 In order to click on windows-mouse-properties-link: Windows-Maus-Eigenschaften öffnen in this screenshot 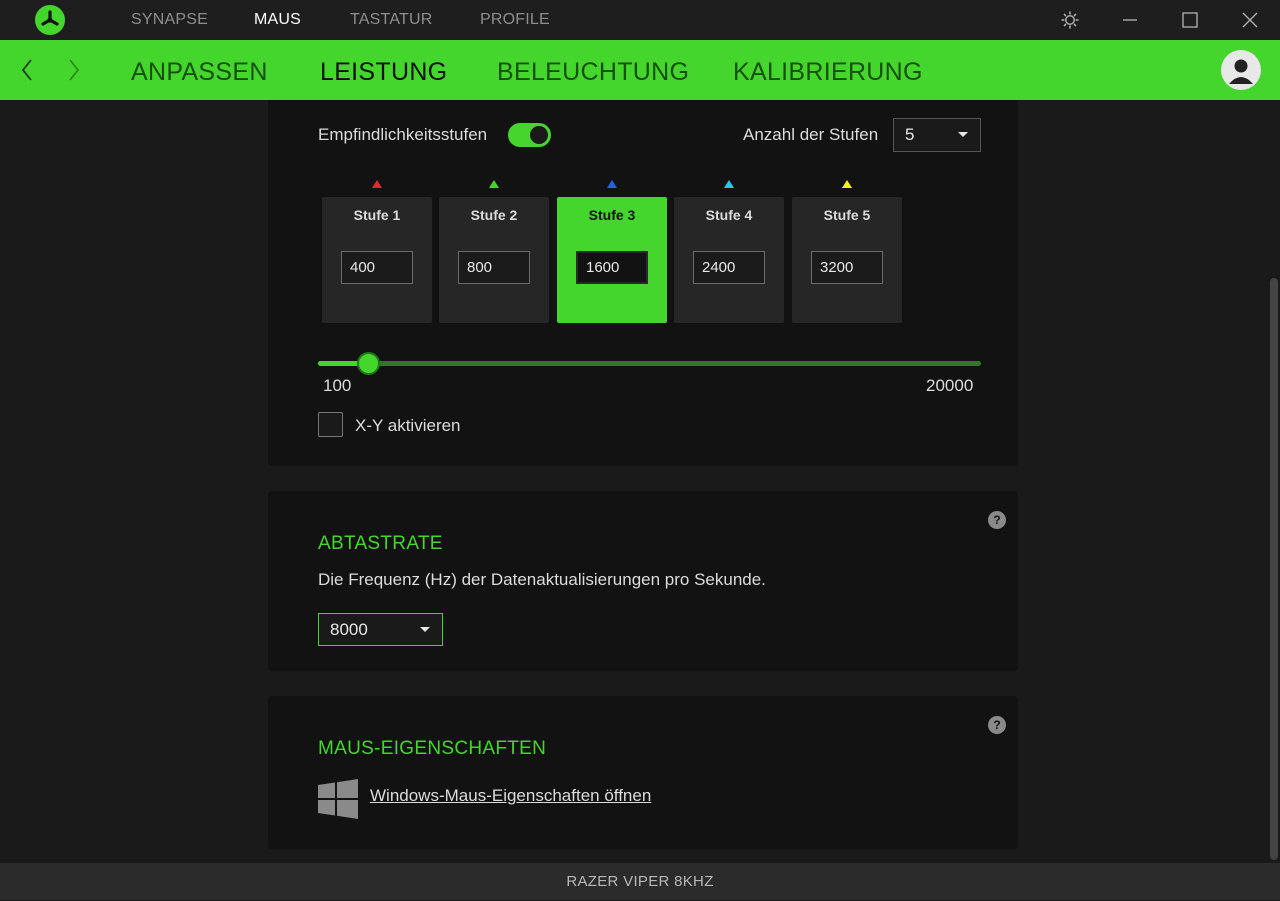, I will do `click(510, 796)`.